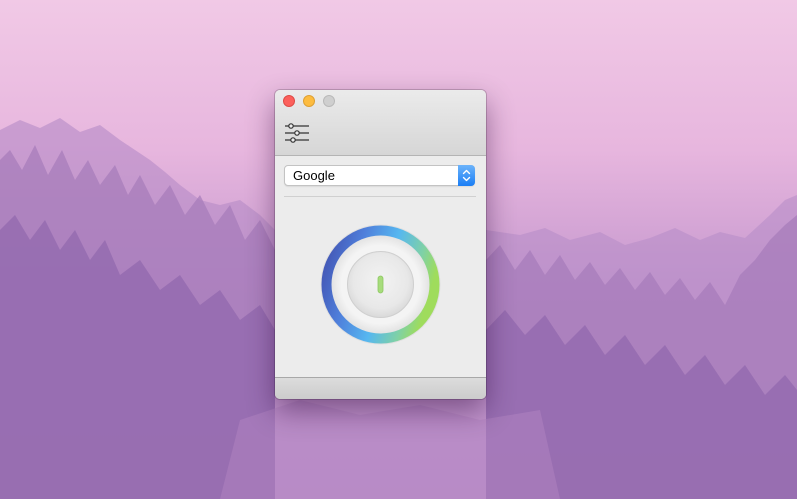 This screenshot has height=499, width=797. I want to click on search-engine-select: Google, so click(379, 175).